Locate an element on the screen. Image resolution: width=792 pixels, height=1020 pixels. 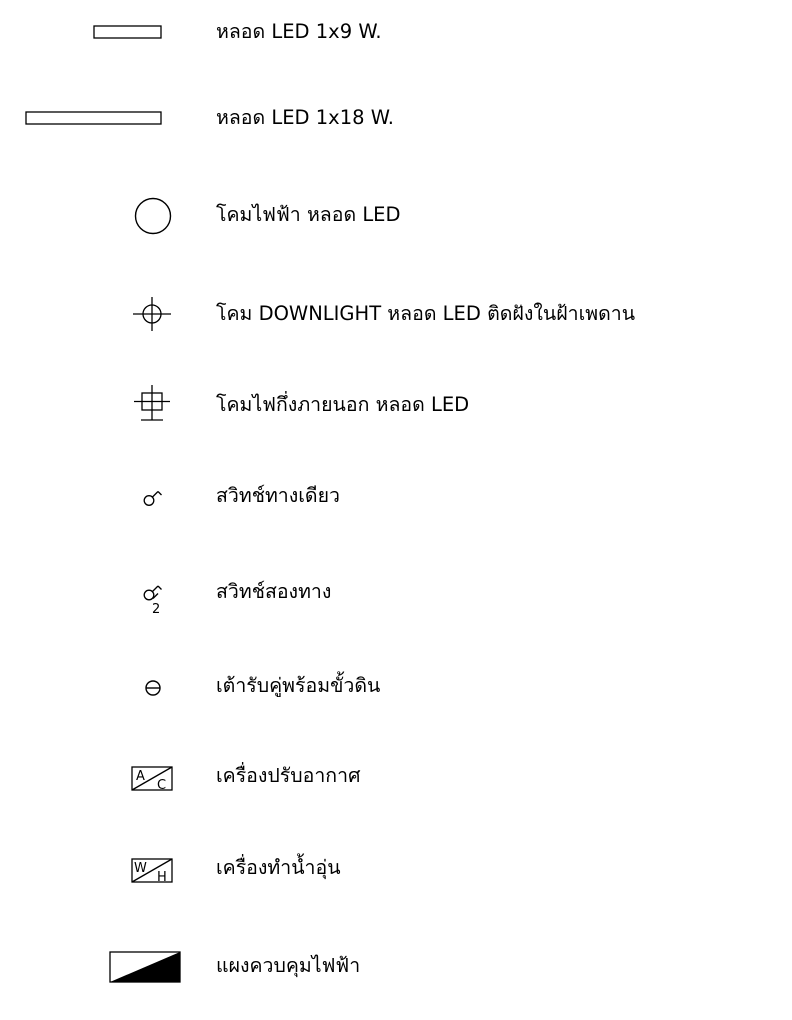
legend-label: สวิทช์ทางเดียว is located at coordinates (278, 495).